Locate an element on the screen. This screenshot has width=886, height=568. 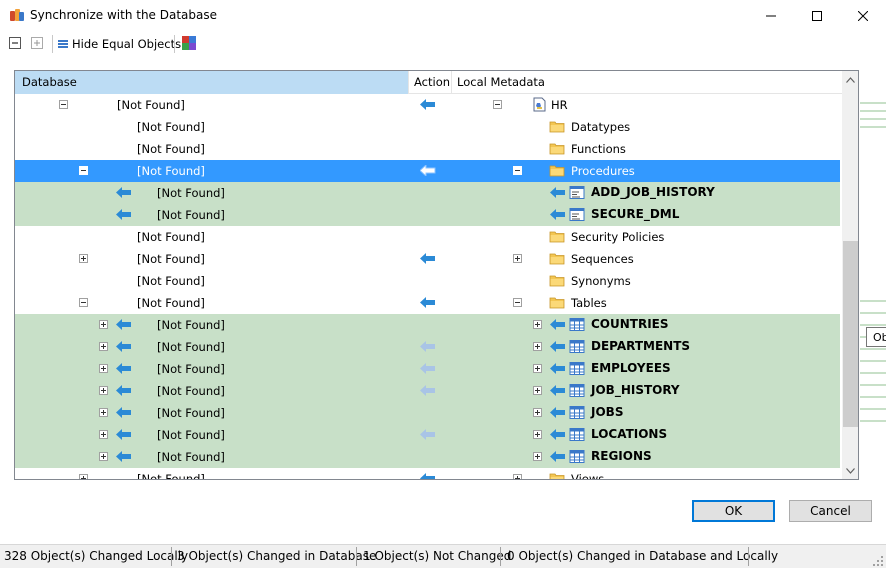
tree-row: [Not Found] LOCATIONS is located at coordinates (427, 435).